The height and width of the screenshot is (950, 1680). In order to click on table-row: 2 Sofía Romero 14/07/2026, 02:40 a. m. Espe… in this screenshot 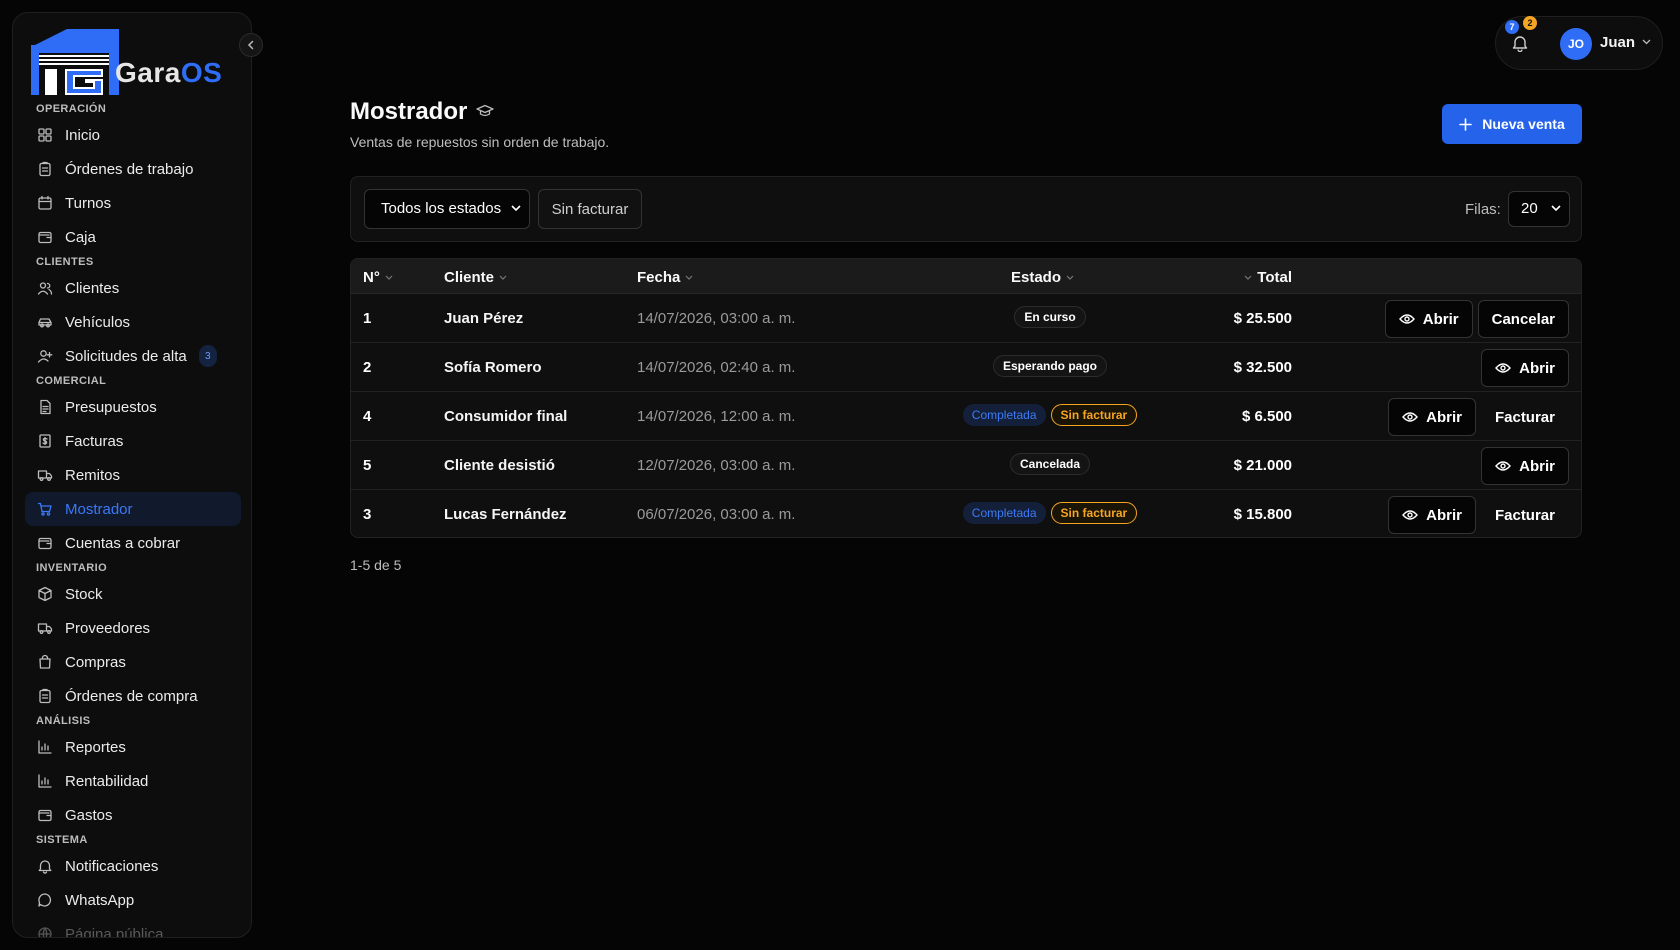, I will do `click(966, 367)`.